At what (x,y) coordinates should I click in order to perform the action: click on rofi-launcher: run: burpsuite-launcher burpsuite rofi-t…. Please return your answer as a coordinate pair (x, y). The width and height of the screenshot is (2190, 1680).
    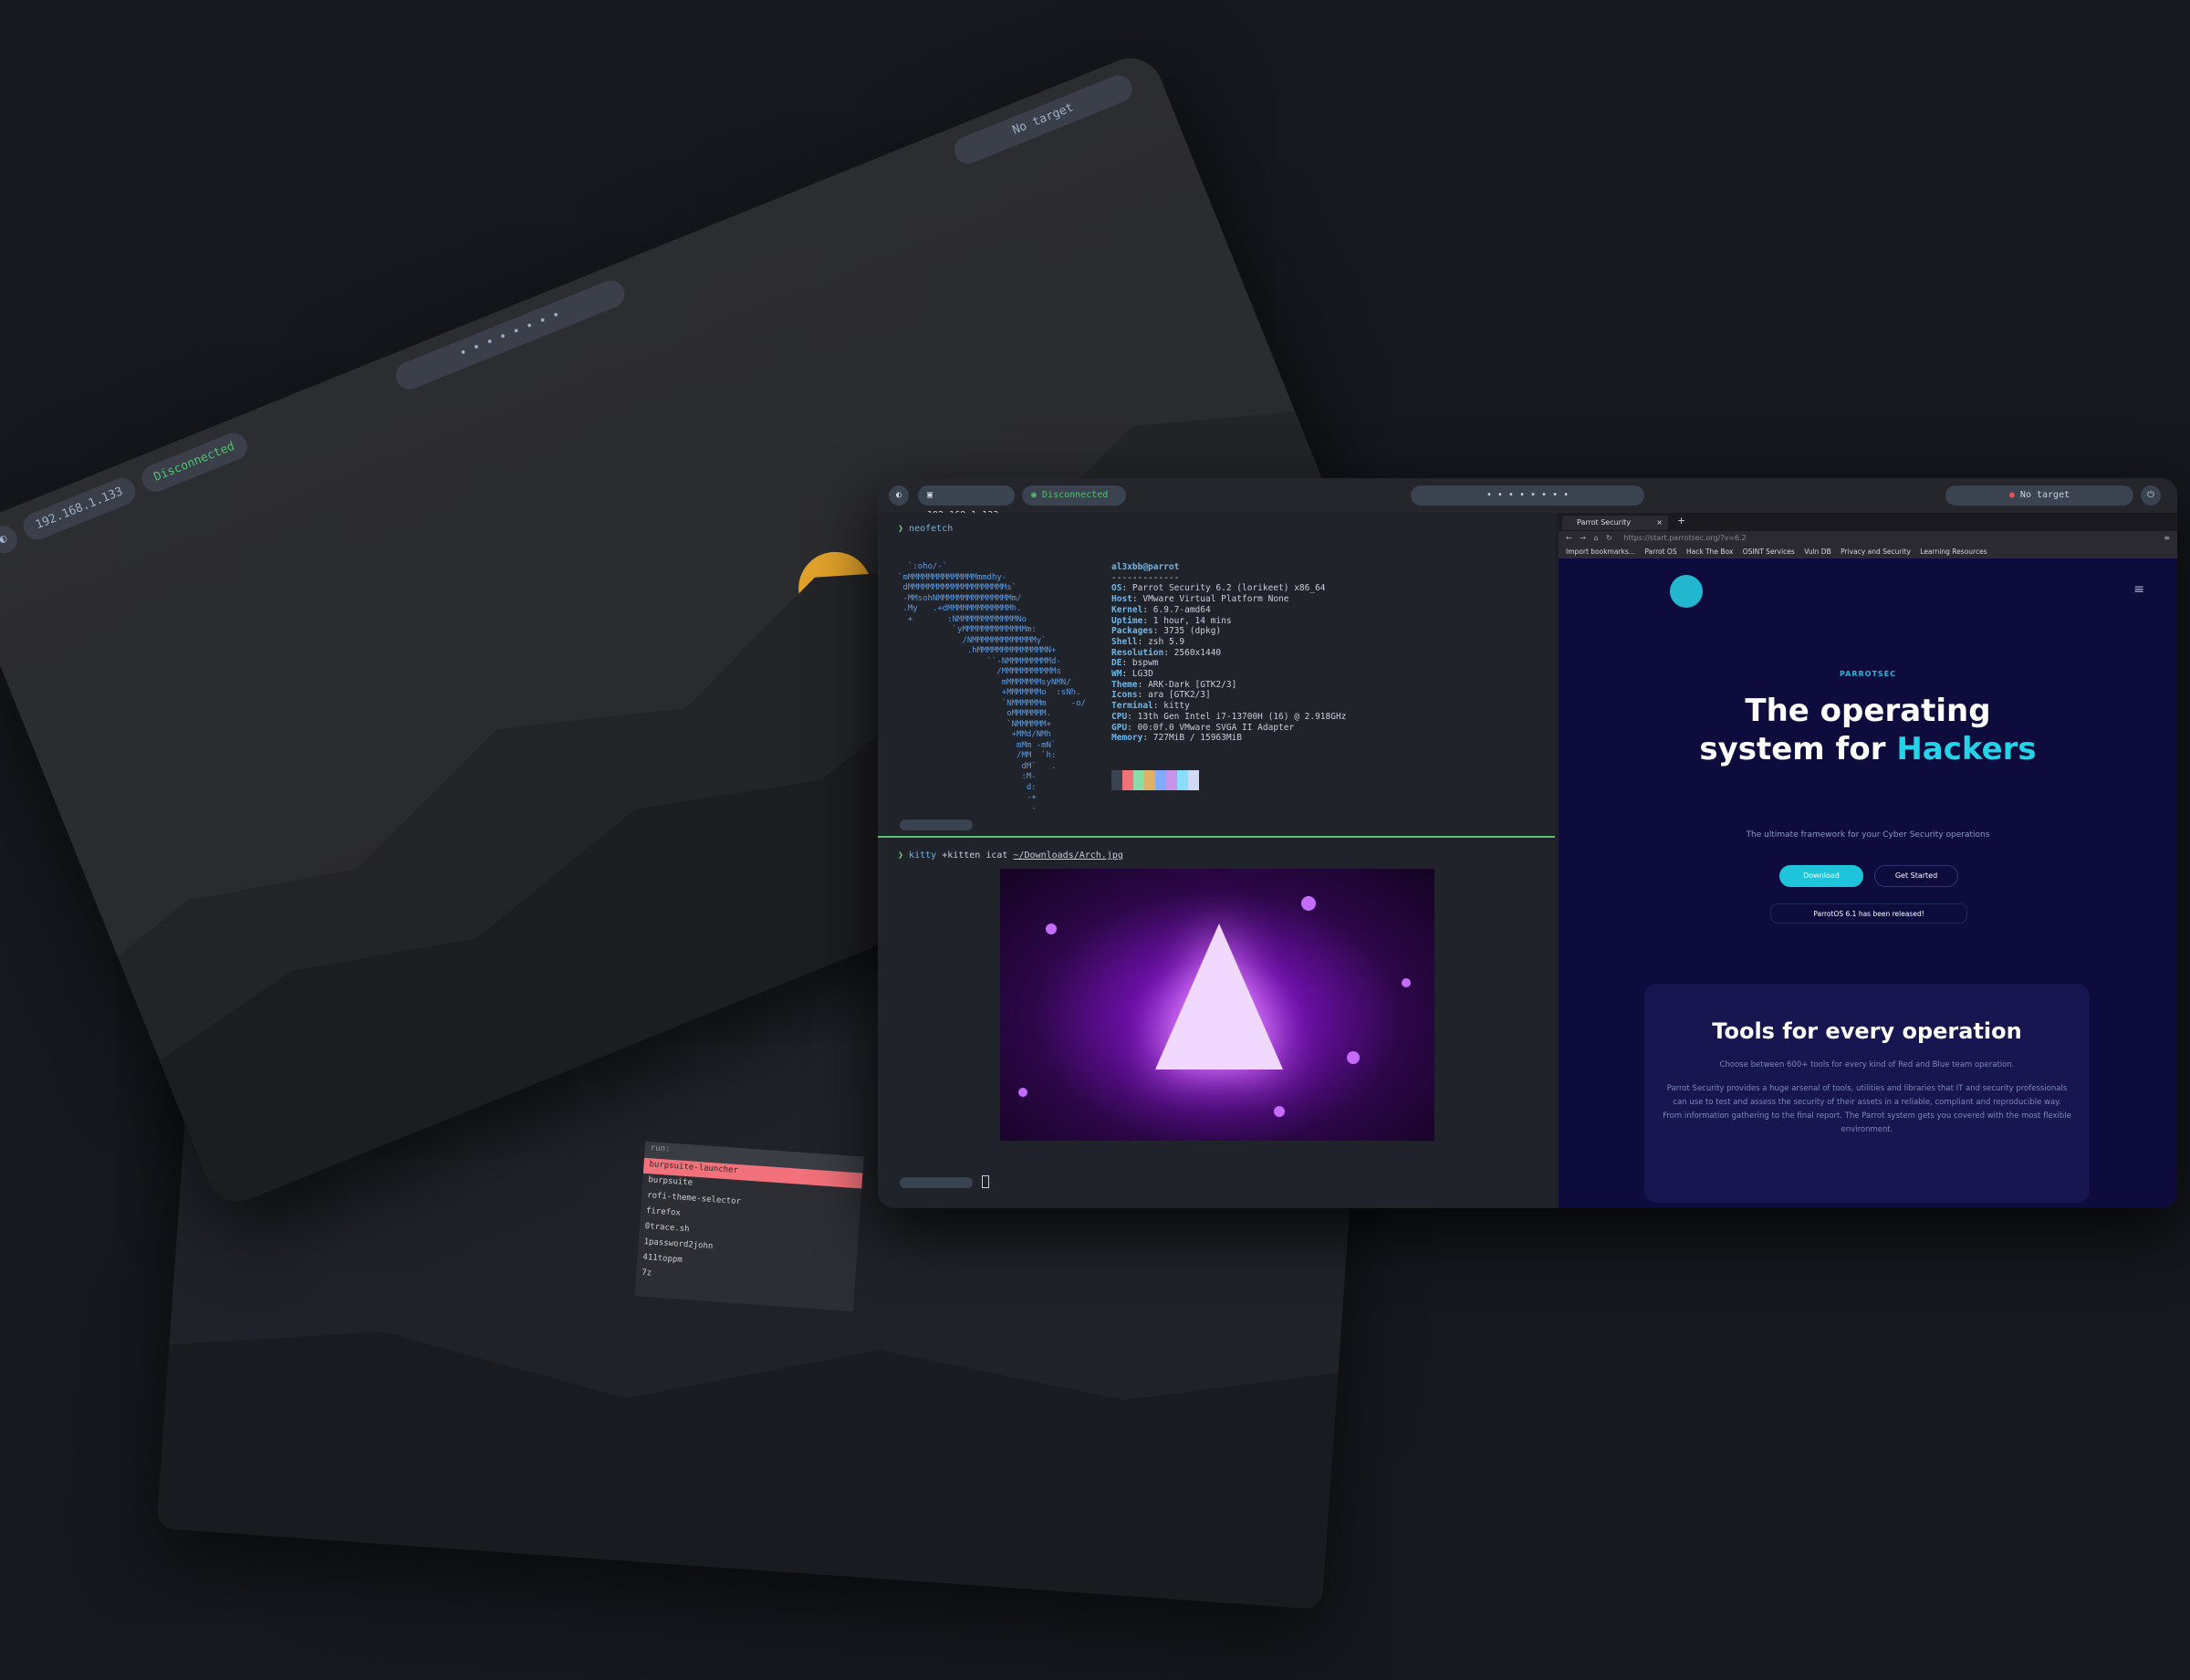
    Looking at the image, I should click on (749, 1227).